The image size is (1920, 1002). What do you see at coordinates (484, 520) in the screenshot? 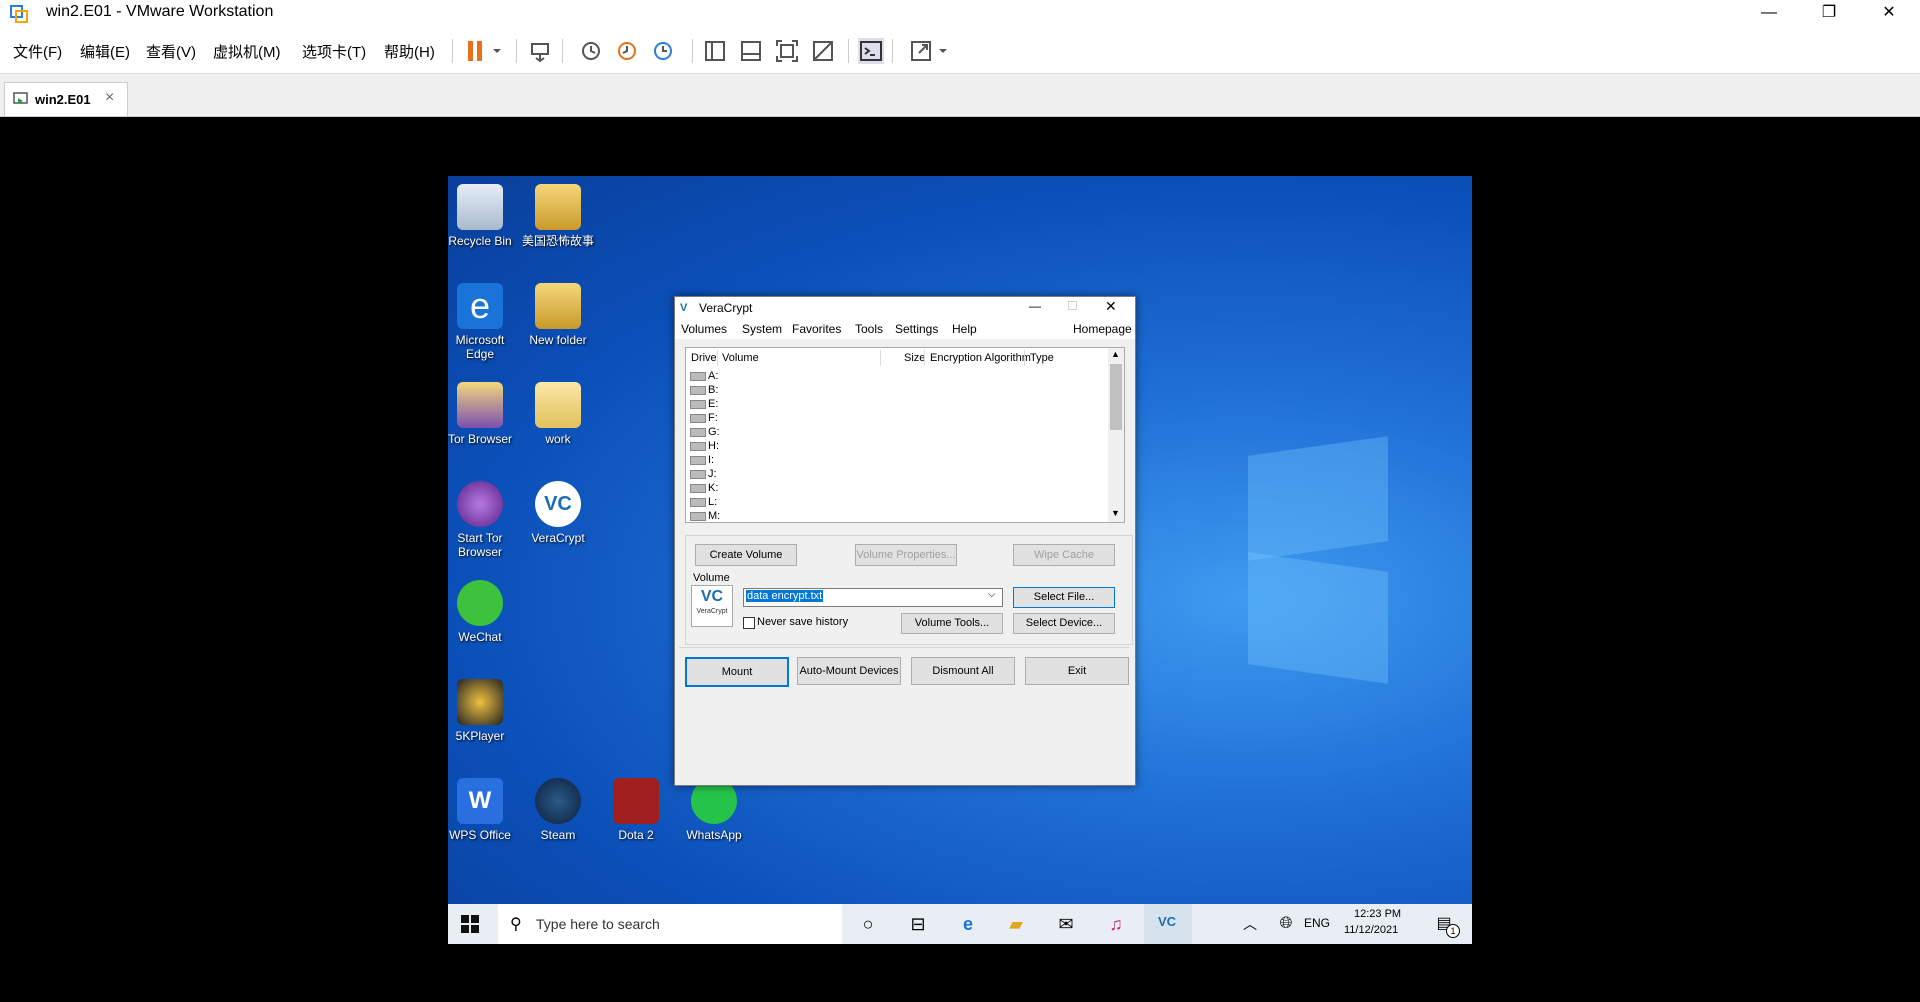
I see `desktop-icon-start-tor: Start Tor Browser` at bounding box center [484, 520].